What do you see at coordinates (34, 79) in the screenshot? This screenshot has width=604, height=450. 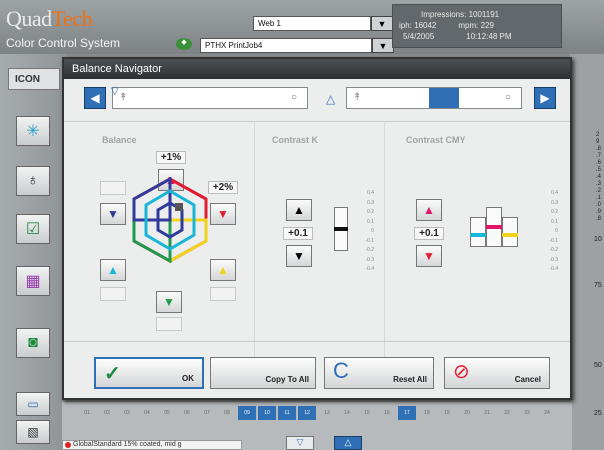 I see `tab-icon: ICON` at bounding box center [34, 79].